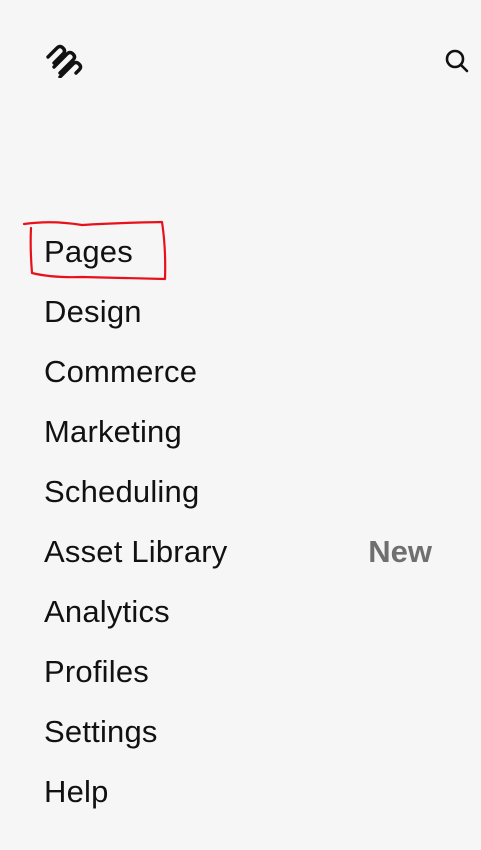  Describe the element at coordinates (65, 60) in the screenshot. I see `squarespace-logo-icon` at that location.